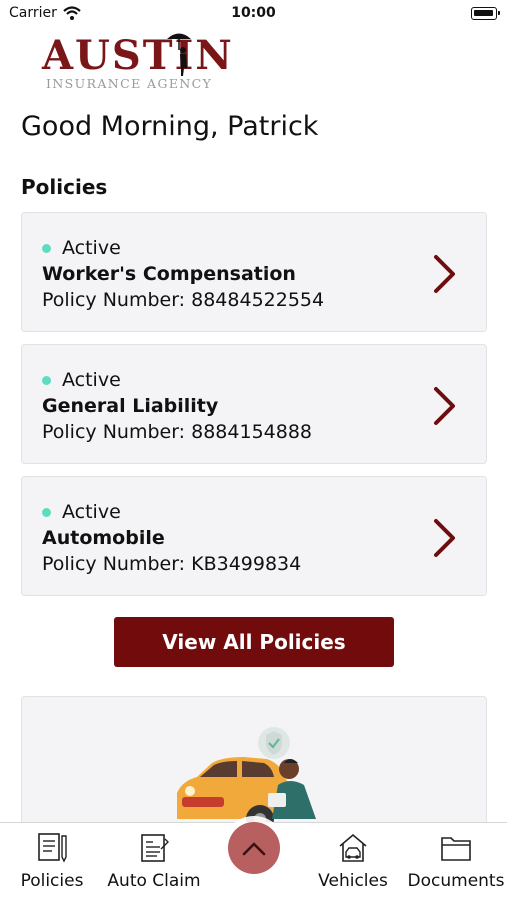 The image size is (507, 901). I want to click on expand-menu-button, so click(254, 848).